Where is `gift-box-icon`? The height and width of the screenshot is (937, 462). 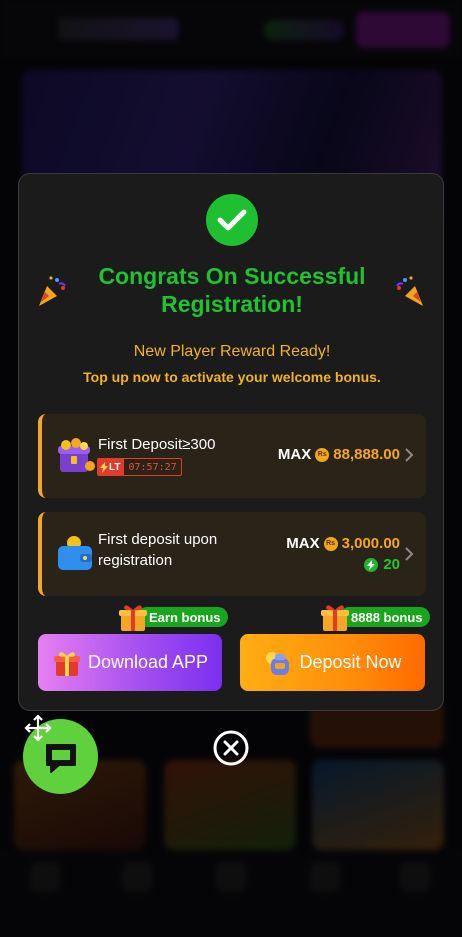
gift-box-icon is located at coordinates (66, 663).